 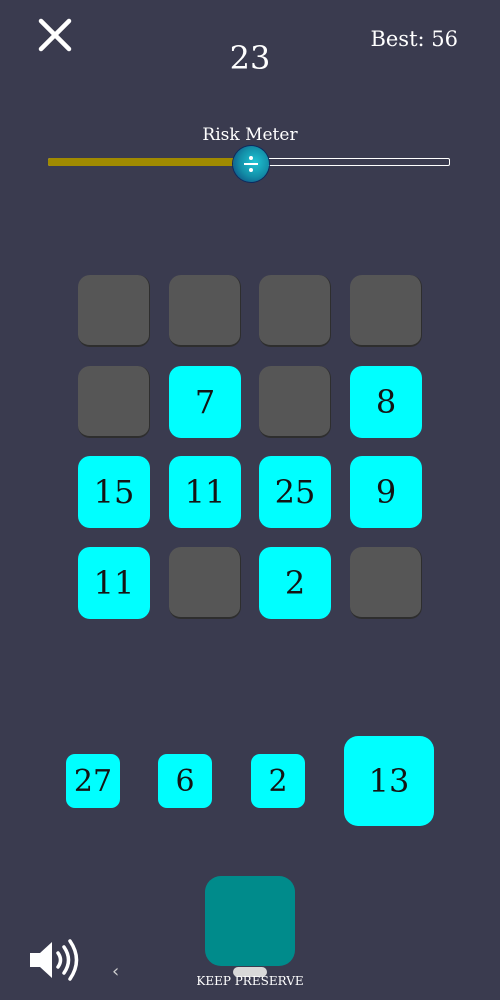 I want to click on board-tile: 2, so click(x=295, y=583).